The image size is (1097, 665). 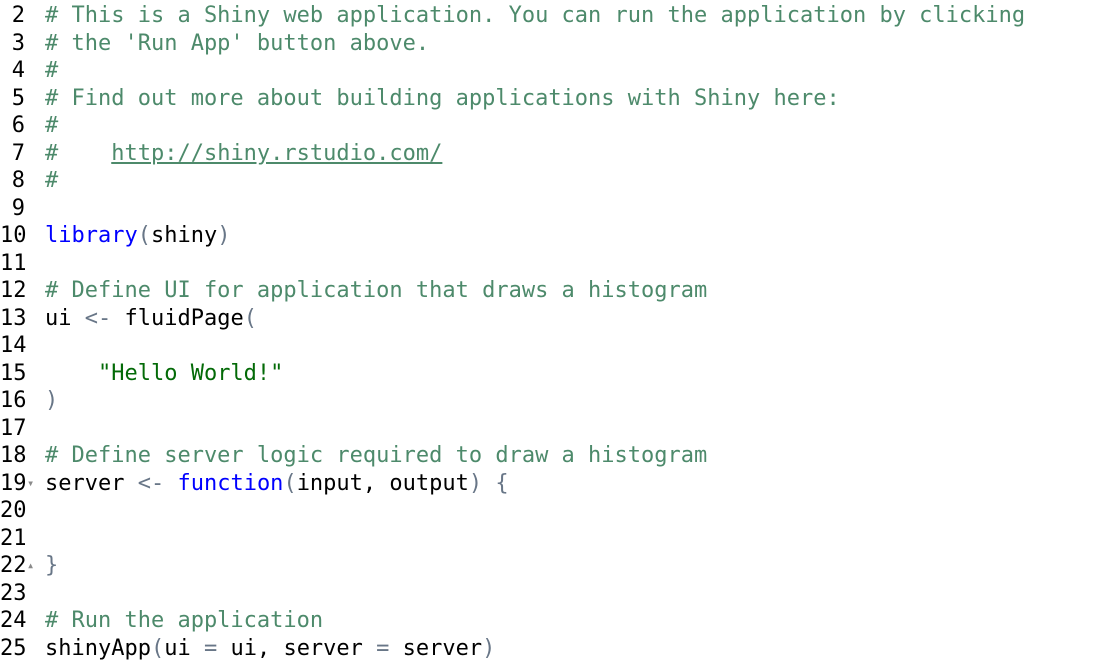 What do you see at coordinates (571, 566) in the screenshot?
I see `line-code: }` at bounding box center [571, 566].